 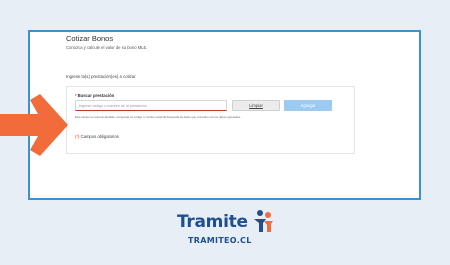 What do you see at coordinates (212, 222) in the screenshot?
I see `brand-name: Tramite` at bounding box center [212, 222].